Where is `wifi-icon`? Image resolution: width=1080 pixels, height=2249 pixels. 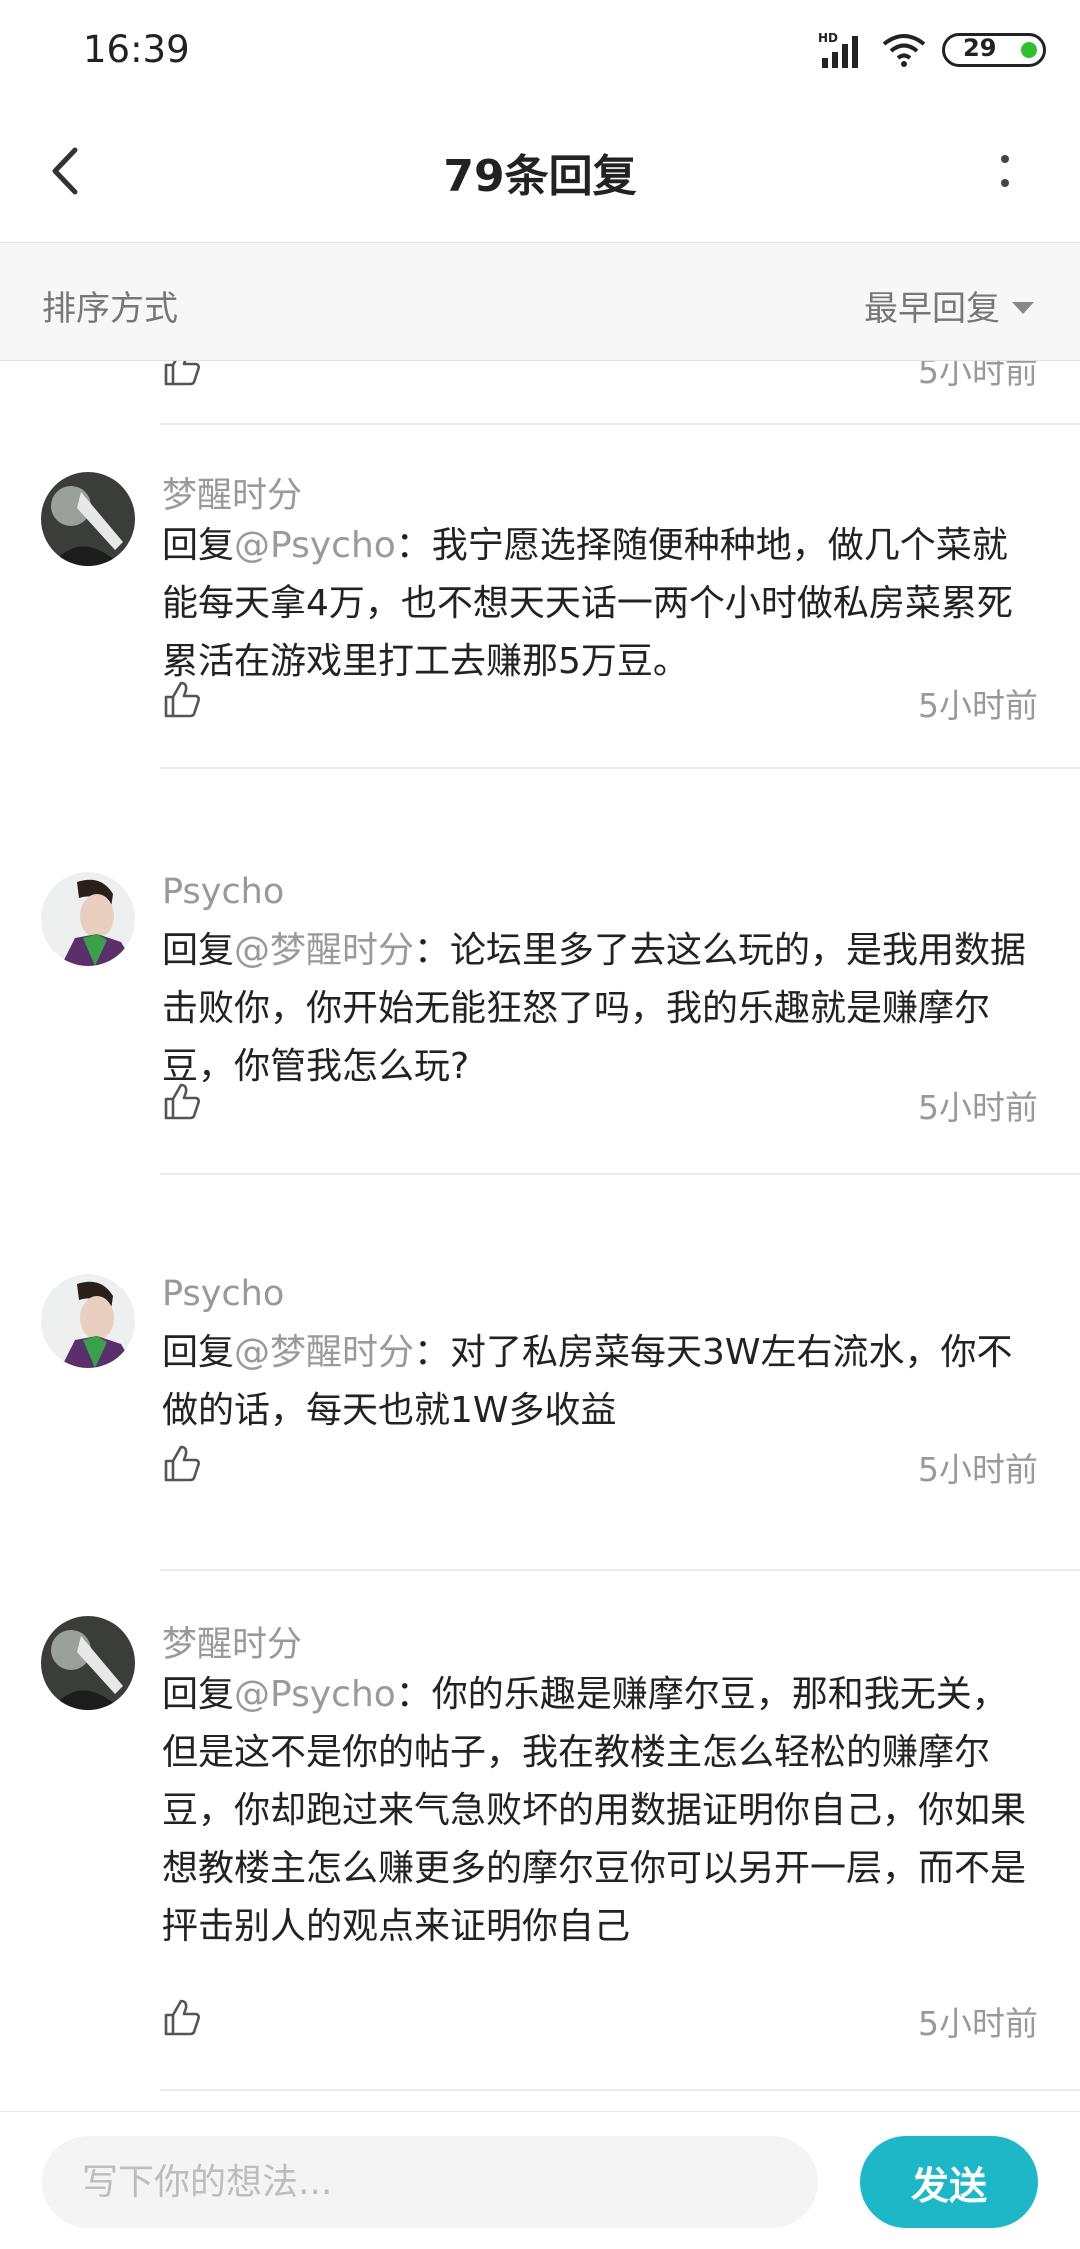 wifi-icon is located at coordinates (904, 50).